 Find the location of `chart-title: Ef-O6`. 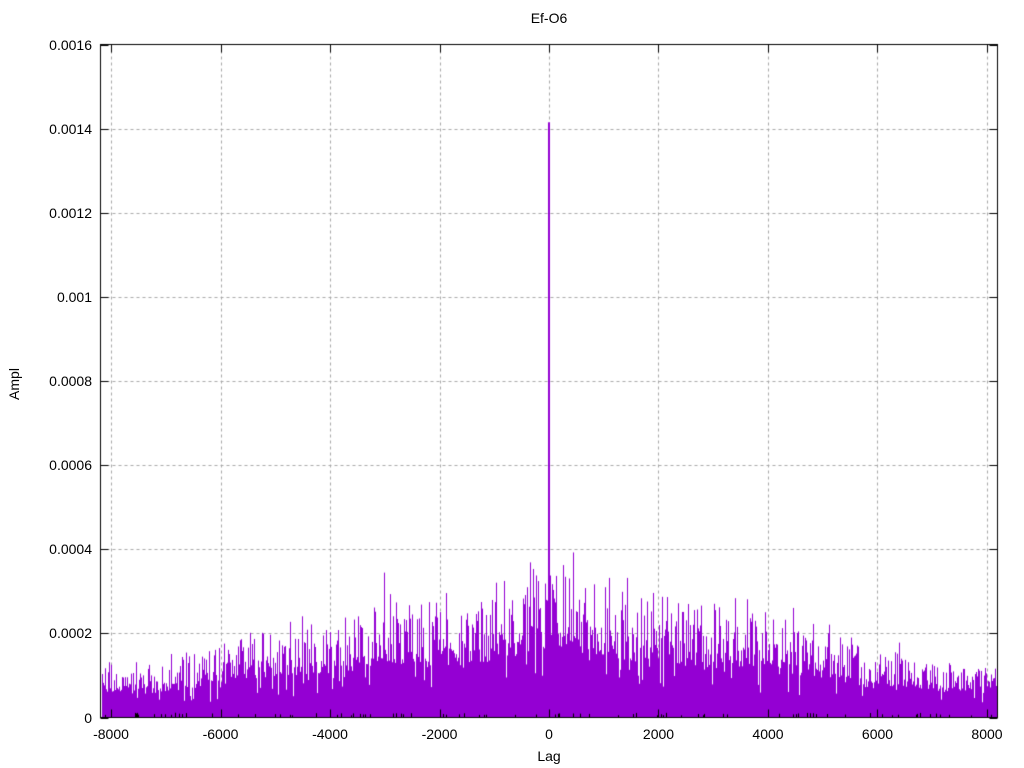

chart-title: Ef-O6 is located at coordinates (549, 18).